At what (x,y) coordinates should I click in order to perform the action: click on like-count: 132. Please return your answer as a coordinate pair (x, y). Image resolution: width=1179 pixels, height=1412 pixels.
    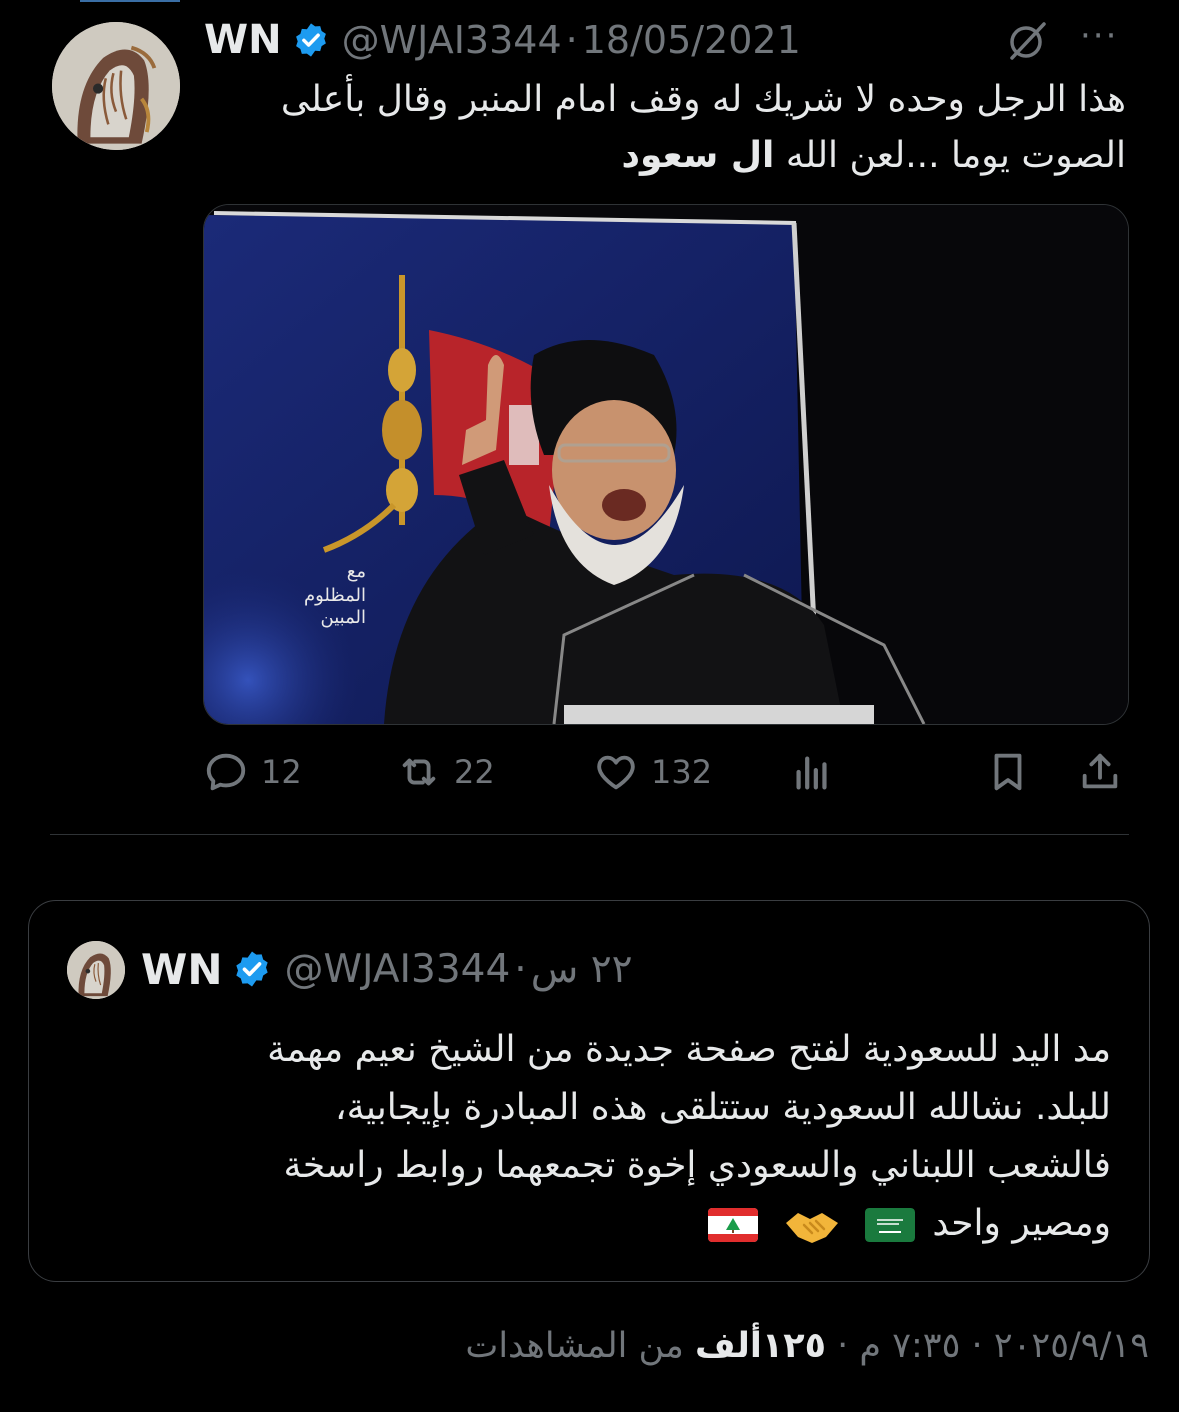
    Looking at the image, I should click on (682, 772).